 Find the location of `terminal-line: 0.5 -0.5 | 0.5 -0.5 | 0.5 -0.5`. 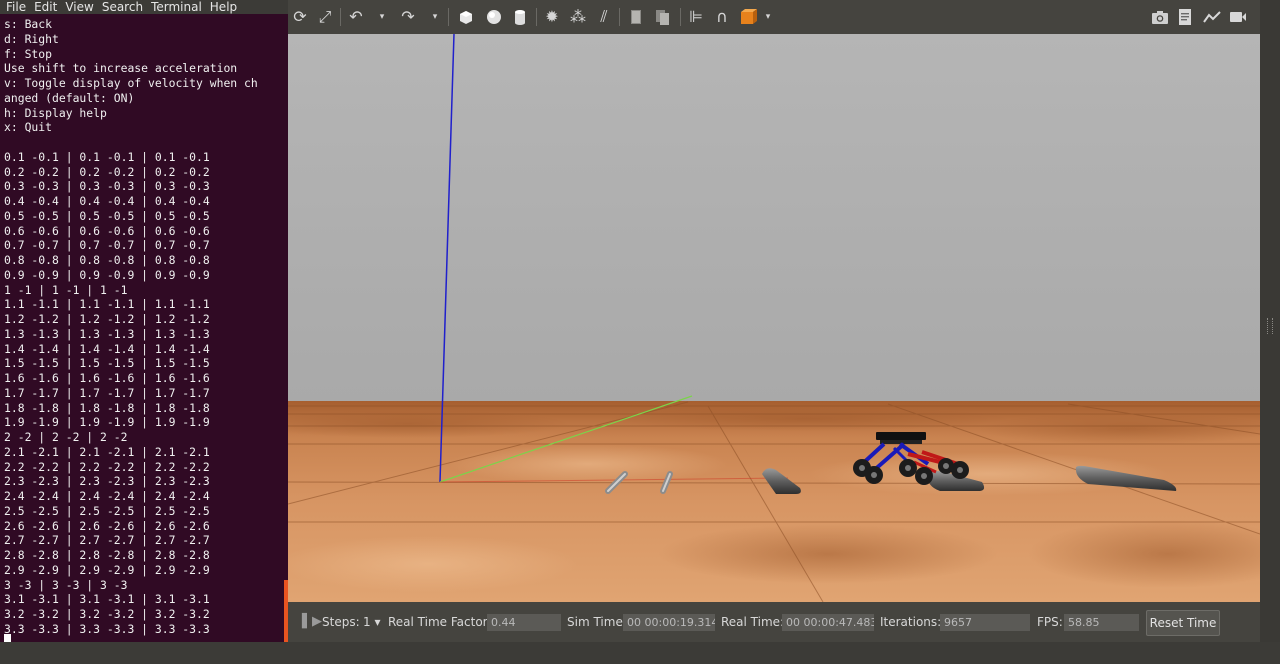

terminal-line: 0.5 -0.5 | 0.5 -0.5 | 0.5 -0.5 is located at coordinates (107, 215).